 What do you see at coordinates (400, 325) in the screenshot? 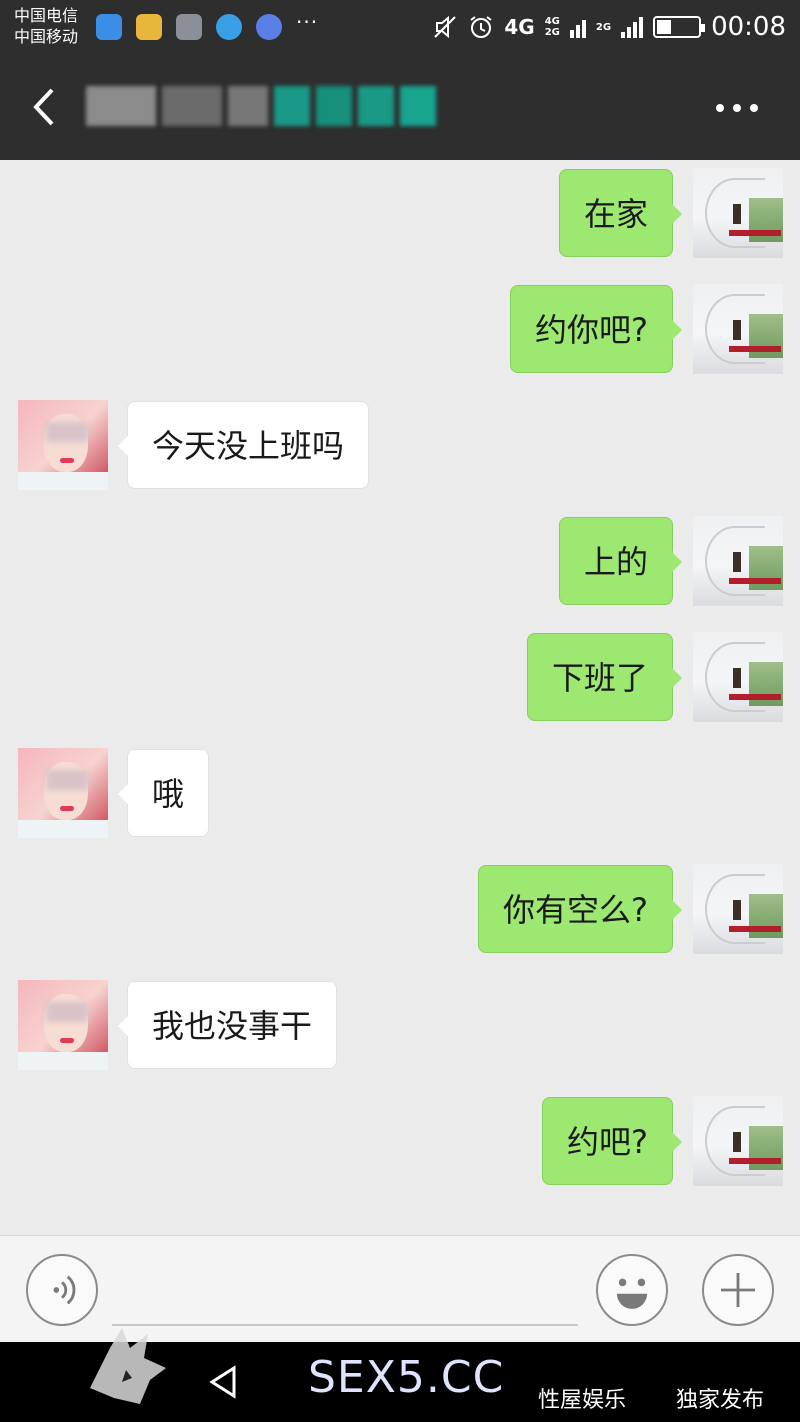
I see `message-sent: 约你吧?` at bounding box center [400, 325].